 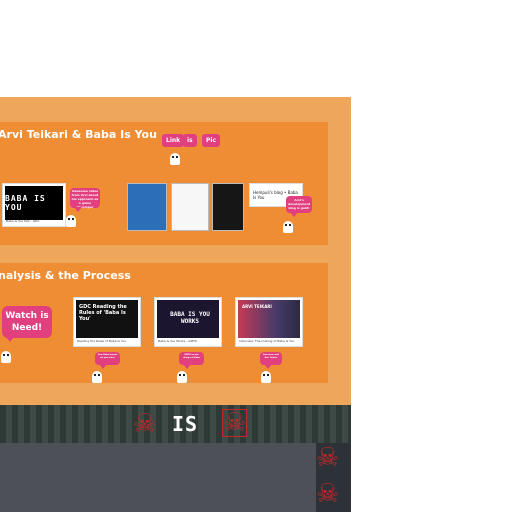 I want to click on video-card-gdc: BABA IS YOU Baba Is You talk - GDC, so click(x=34, y=205).